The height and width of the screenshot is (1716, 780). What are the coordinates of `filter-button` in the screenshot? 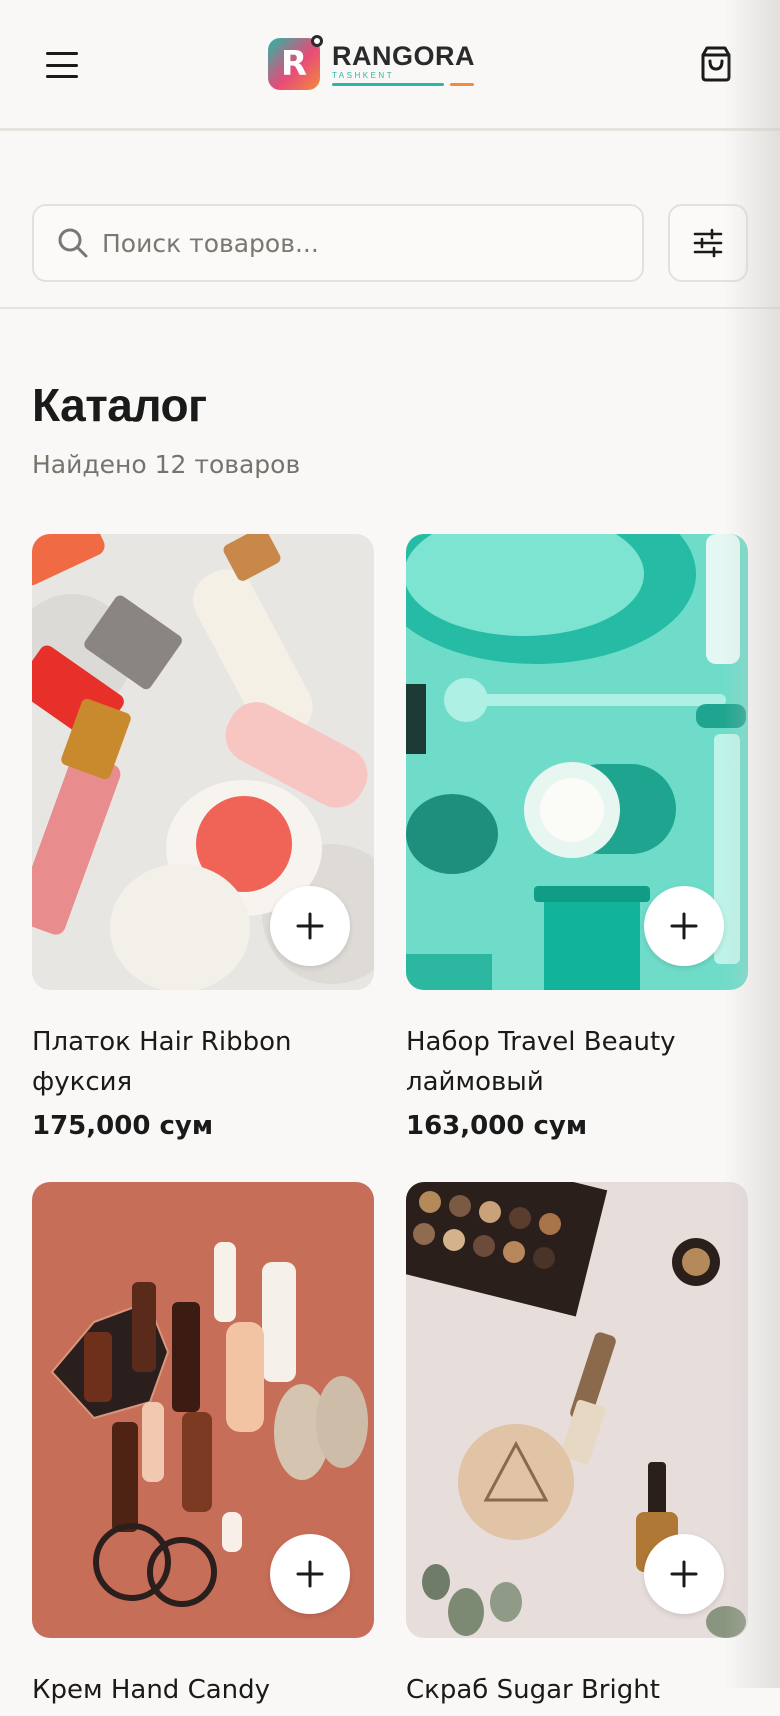 It's located at (708, 243).